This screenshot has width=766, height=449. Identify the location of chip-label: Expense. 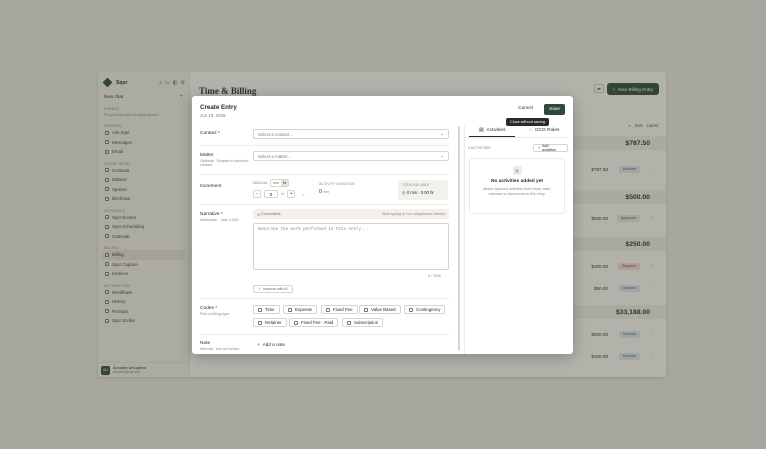
(304, 309).